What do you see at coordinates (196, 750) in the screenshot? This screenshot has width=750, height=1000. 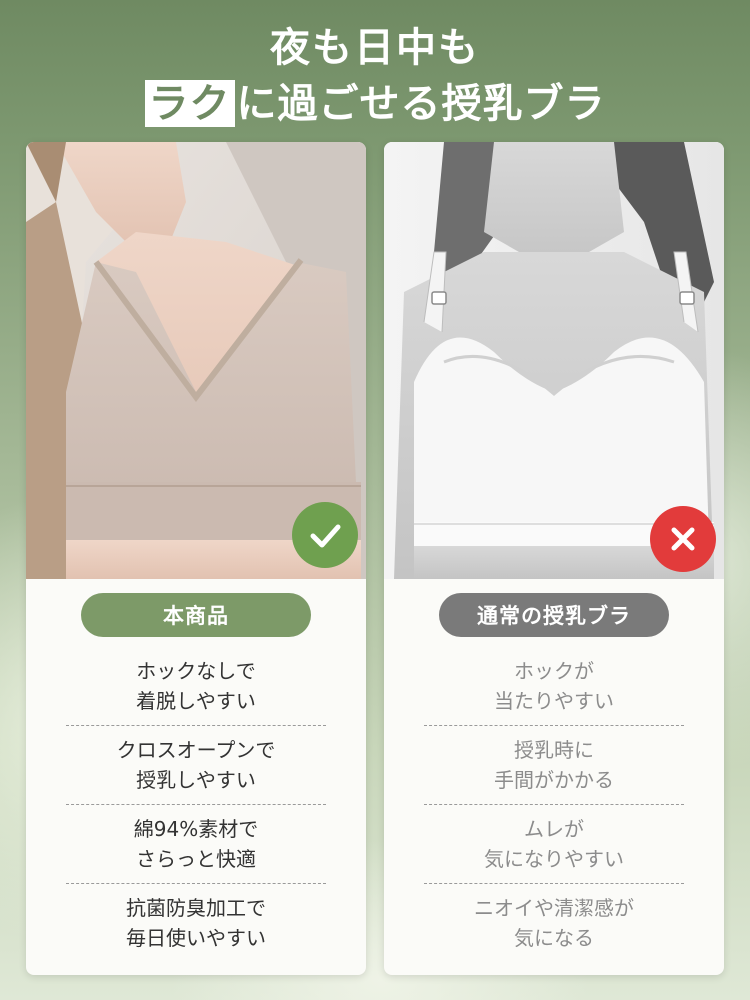 I see `feature-line-1: クロスオープンで` at bounding box center [196, 750].